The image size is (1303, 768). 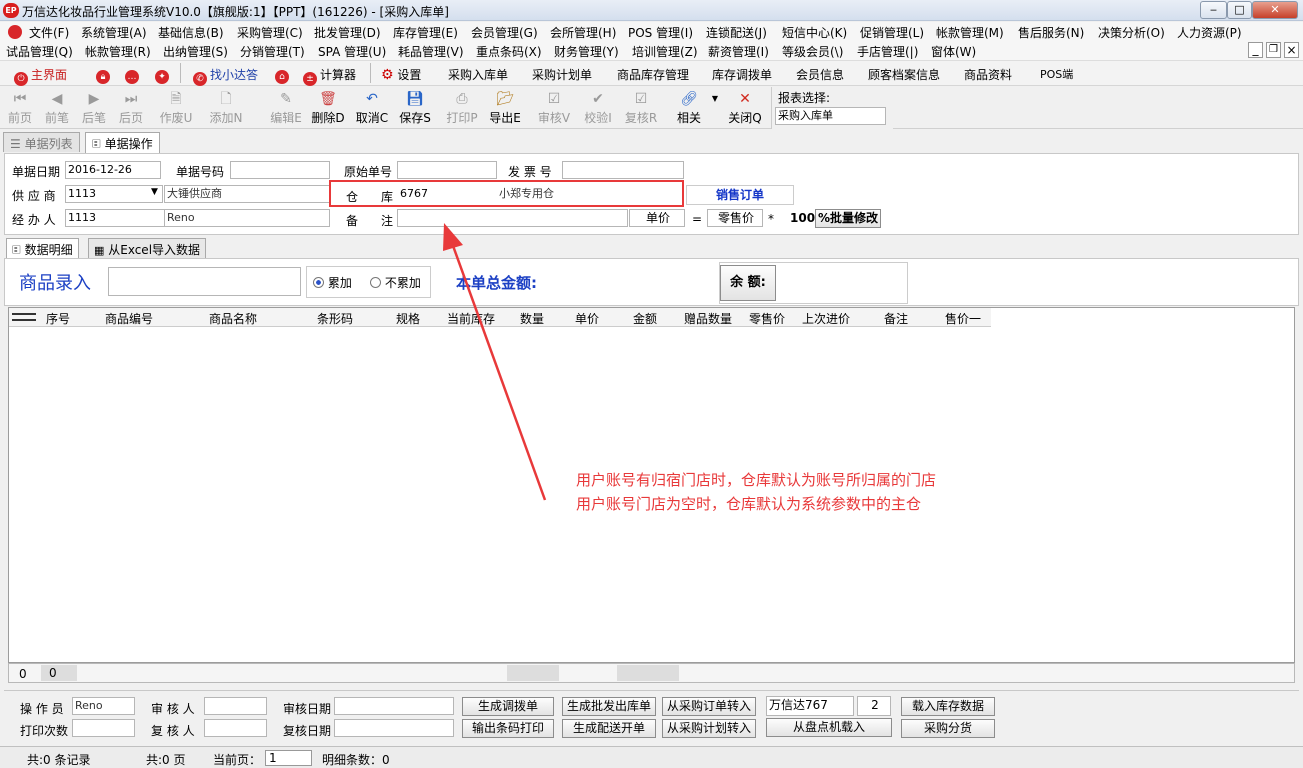 What do you see at coordinates (508, 728) in the screenshot?
I see `print-barcode-button: 输出条码打印` at bounding box center [508, 728].